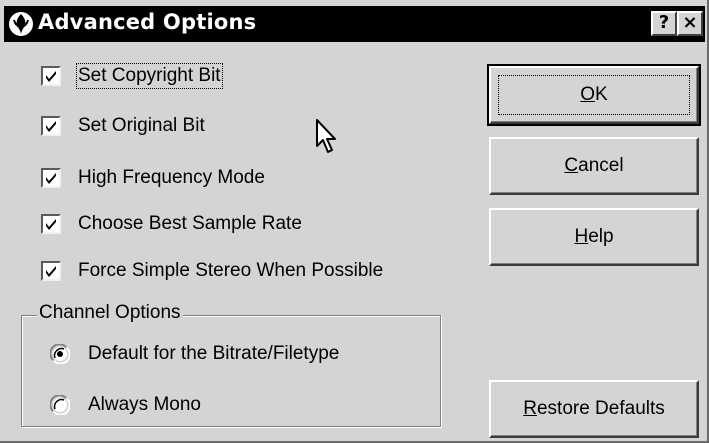 The width and height of the screenshot is (709, 443). What do you see at coordinates (214, 353) in the screenshot?
I see `radio-label: Default for the Bitrate/Filetype` at bounding box center [214, 353].